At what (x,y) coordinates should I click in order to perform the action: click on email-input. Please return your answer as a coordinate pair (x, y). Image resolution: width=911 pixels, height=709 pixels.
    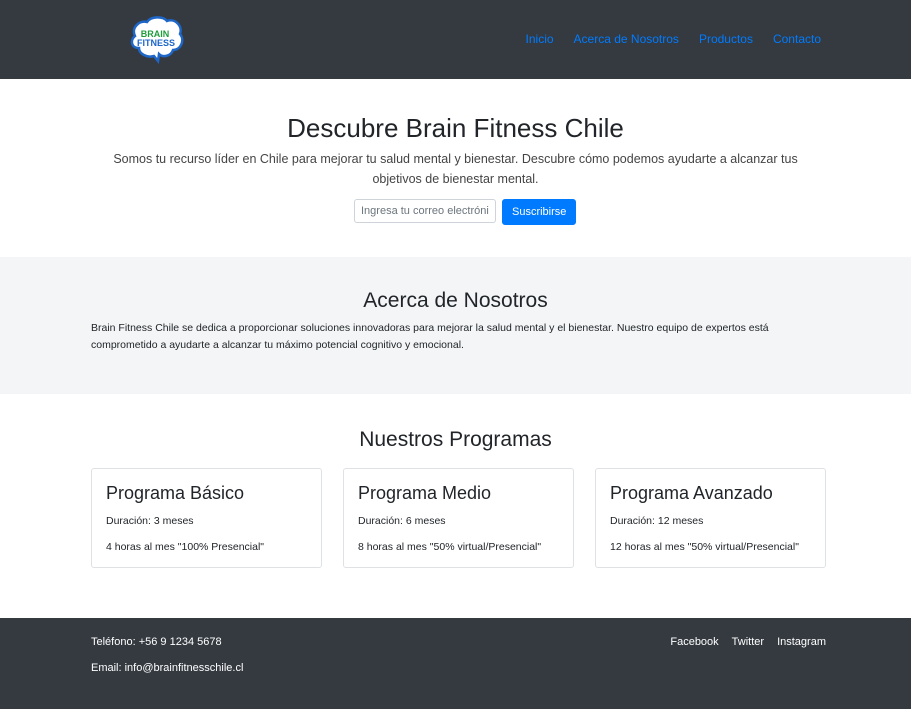
    Looking at the image, I should click on (425, 211).